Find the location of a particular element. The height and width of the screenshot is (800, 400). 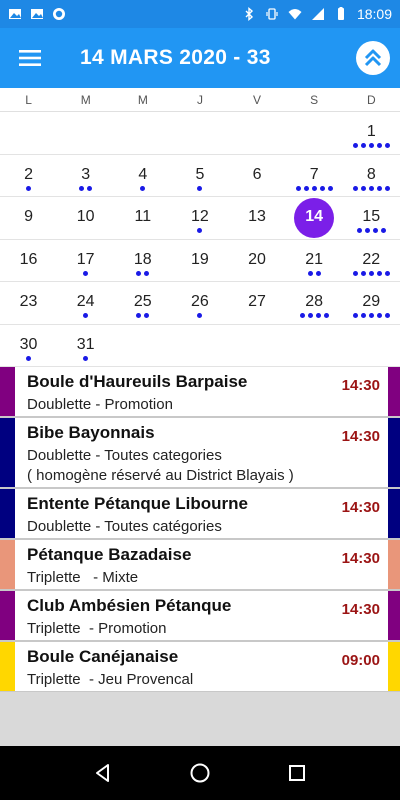

calendar-day: 3 is located at coordinates (85, 176).